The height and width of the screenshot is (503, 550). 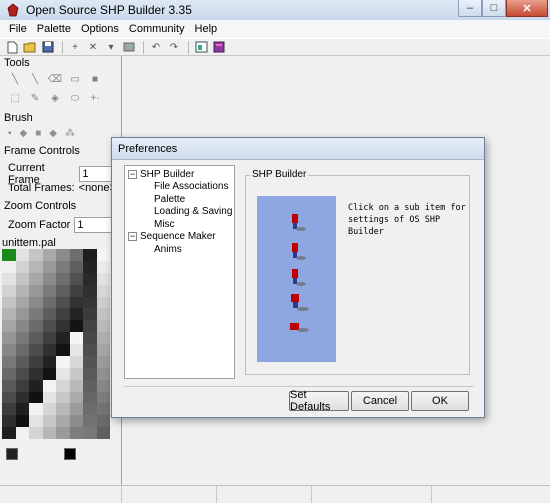 What do you see at coordinates (156, 47) in the screenshot?
I see `undo-icon: ↶` at bounding box center [156, 47].